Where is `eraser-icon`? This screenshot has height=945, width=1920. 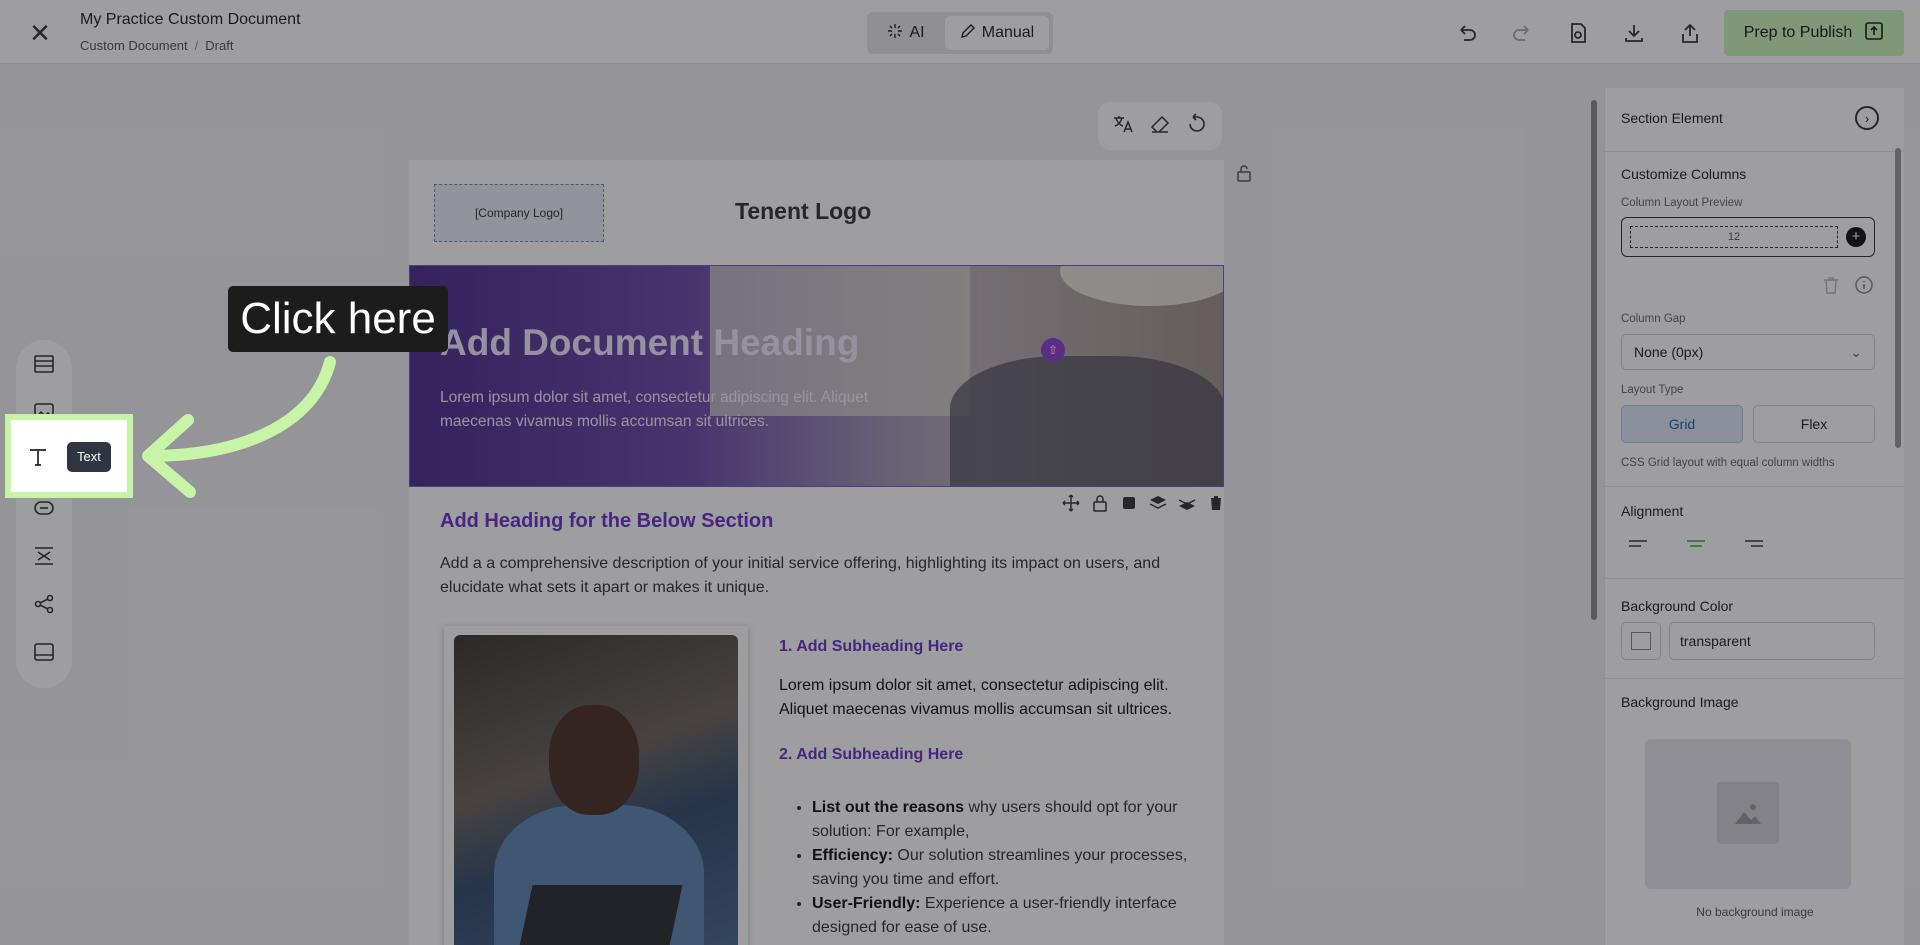 eraser-icon is located at coordinates (1160, 126).